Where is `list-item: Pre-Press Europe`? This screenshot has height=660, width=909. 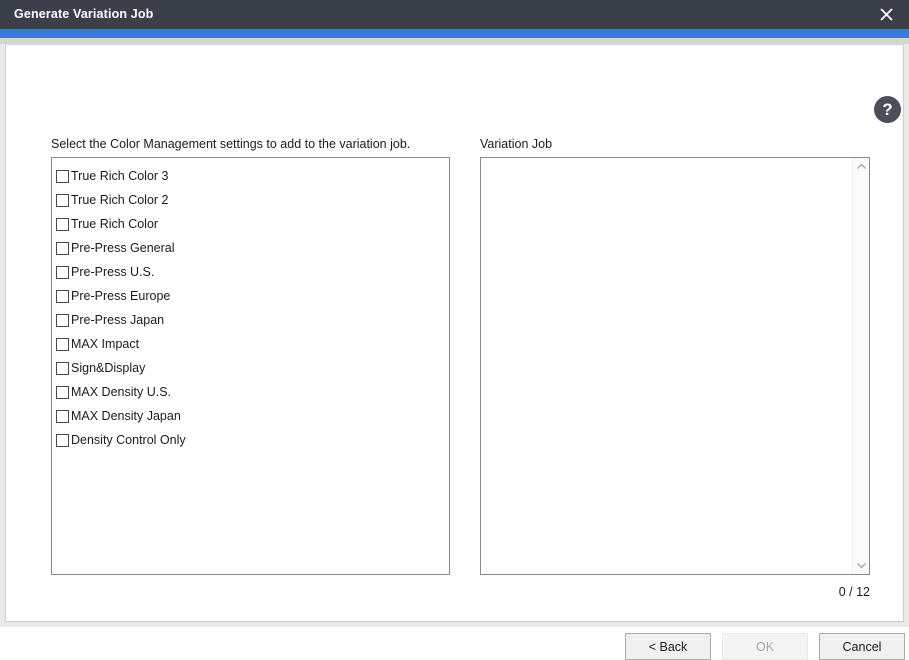 list-item: Pre-Press Europe is located at coordinates (250, 296).